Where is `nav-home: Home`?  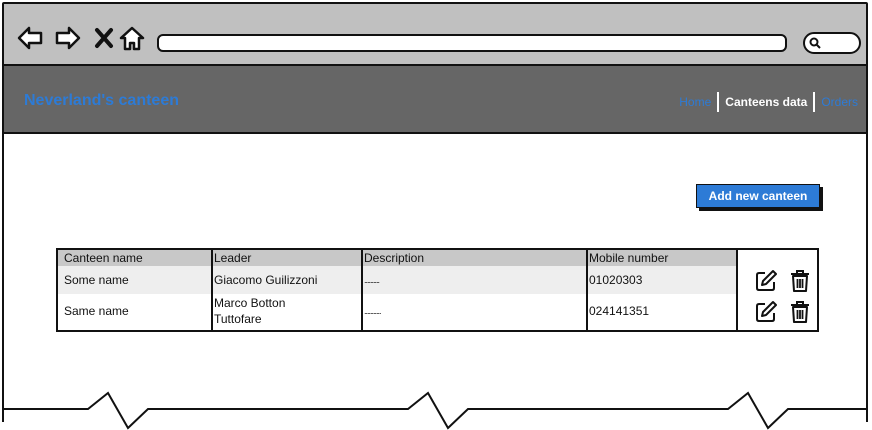
nav-home: Home is located at coordinates (695, 102).